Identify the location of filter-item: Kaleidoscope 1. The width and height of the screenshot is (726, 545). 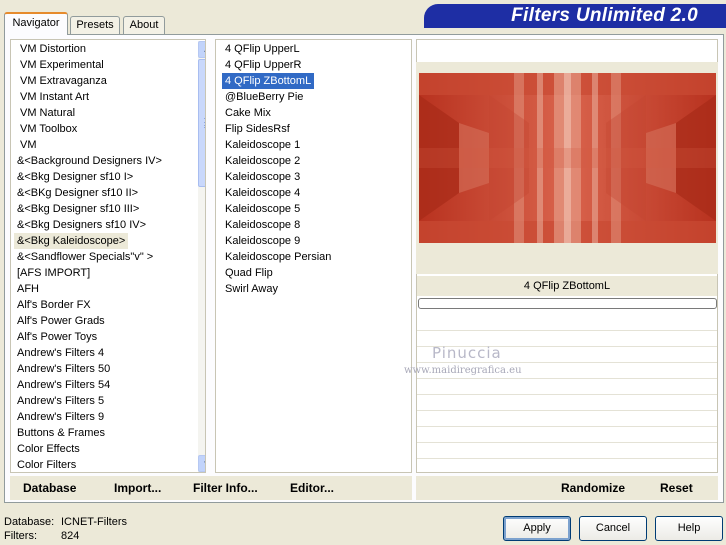
(262, 145).